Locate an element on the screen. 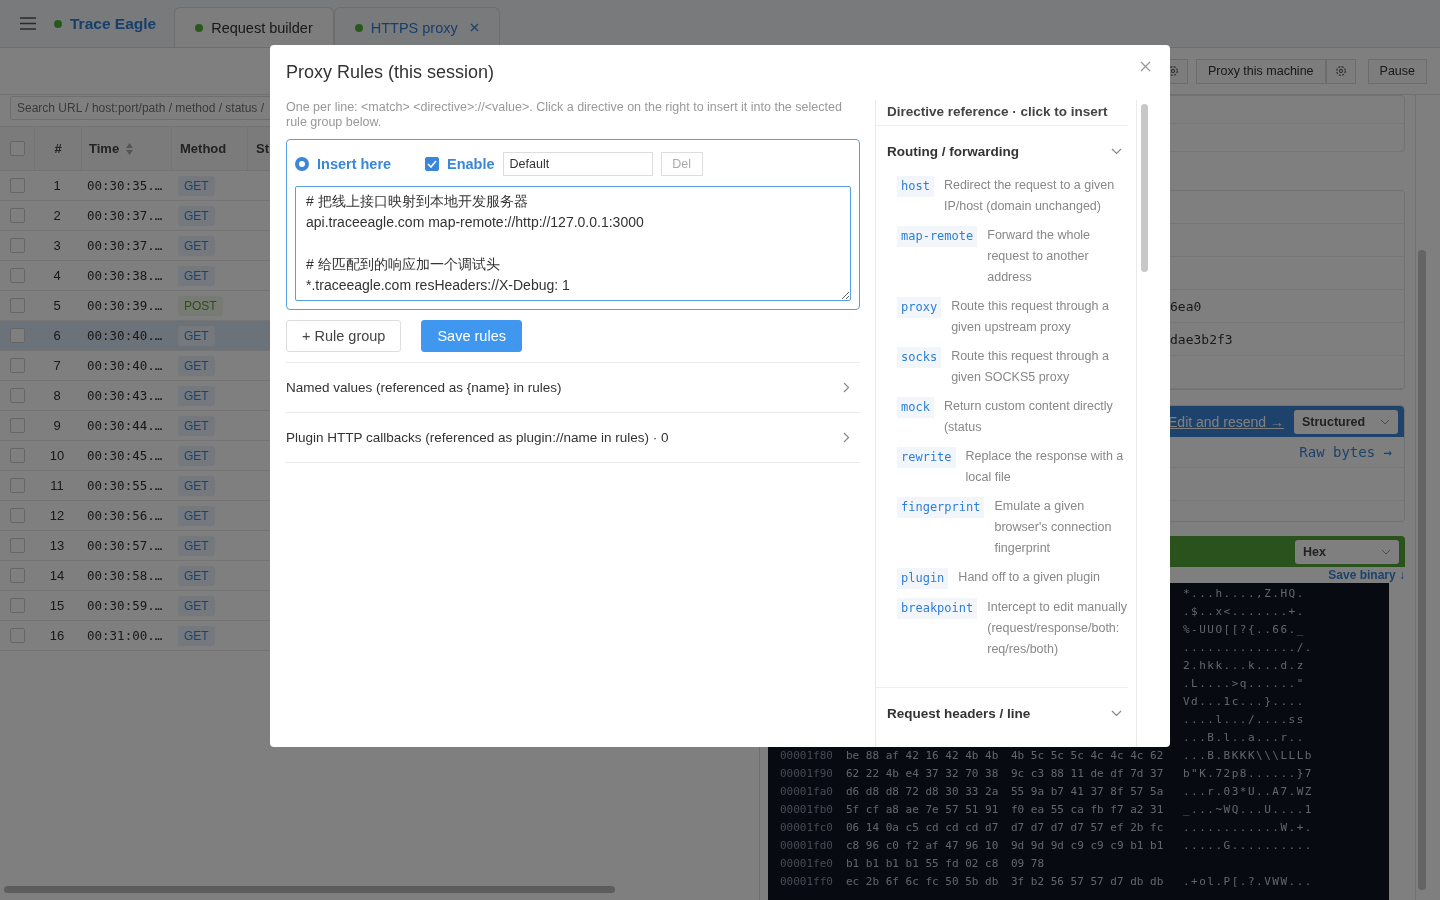 The height and width of the screenshot is (900, 1440). directive-description: Intercept to edit manually (request/response/both: req/res/both) is located at coordinates (1057, 628).